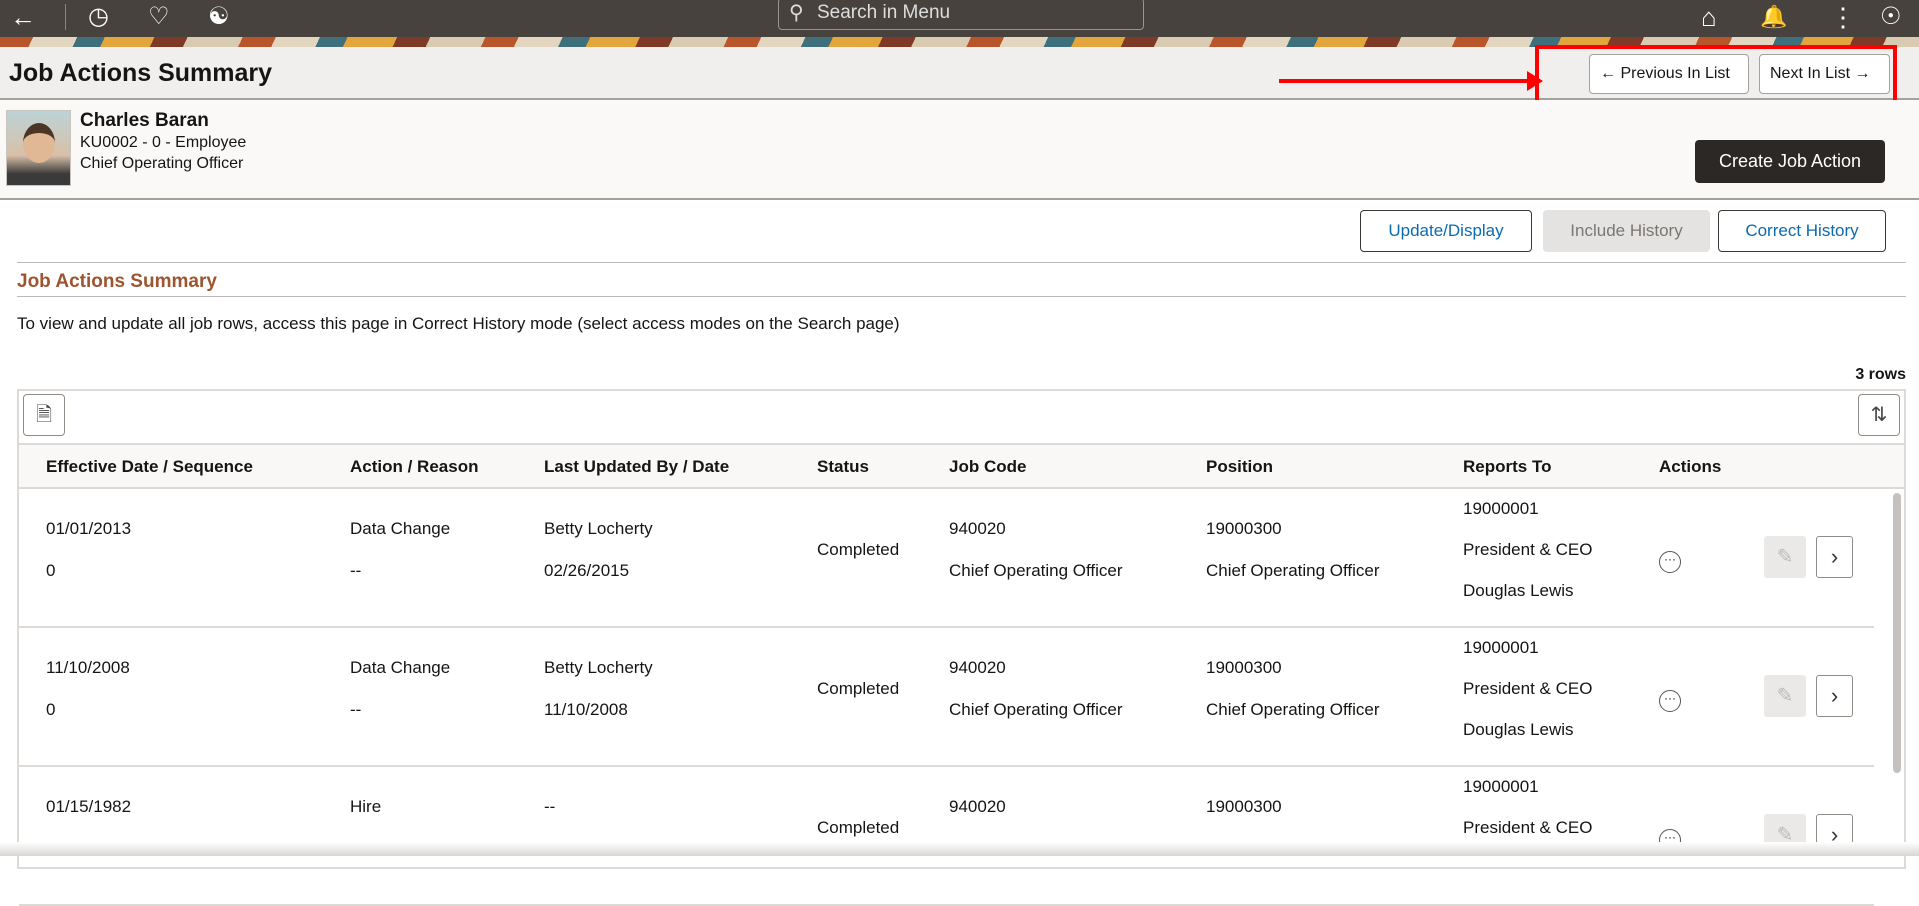  What do you see at coordinates (1716, 75) in the screenshot?
I see `annotation-highlight-box` at bounding box center [1716, 75].